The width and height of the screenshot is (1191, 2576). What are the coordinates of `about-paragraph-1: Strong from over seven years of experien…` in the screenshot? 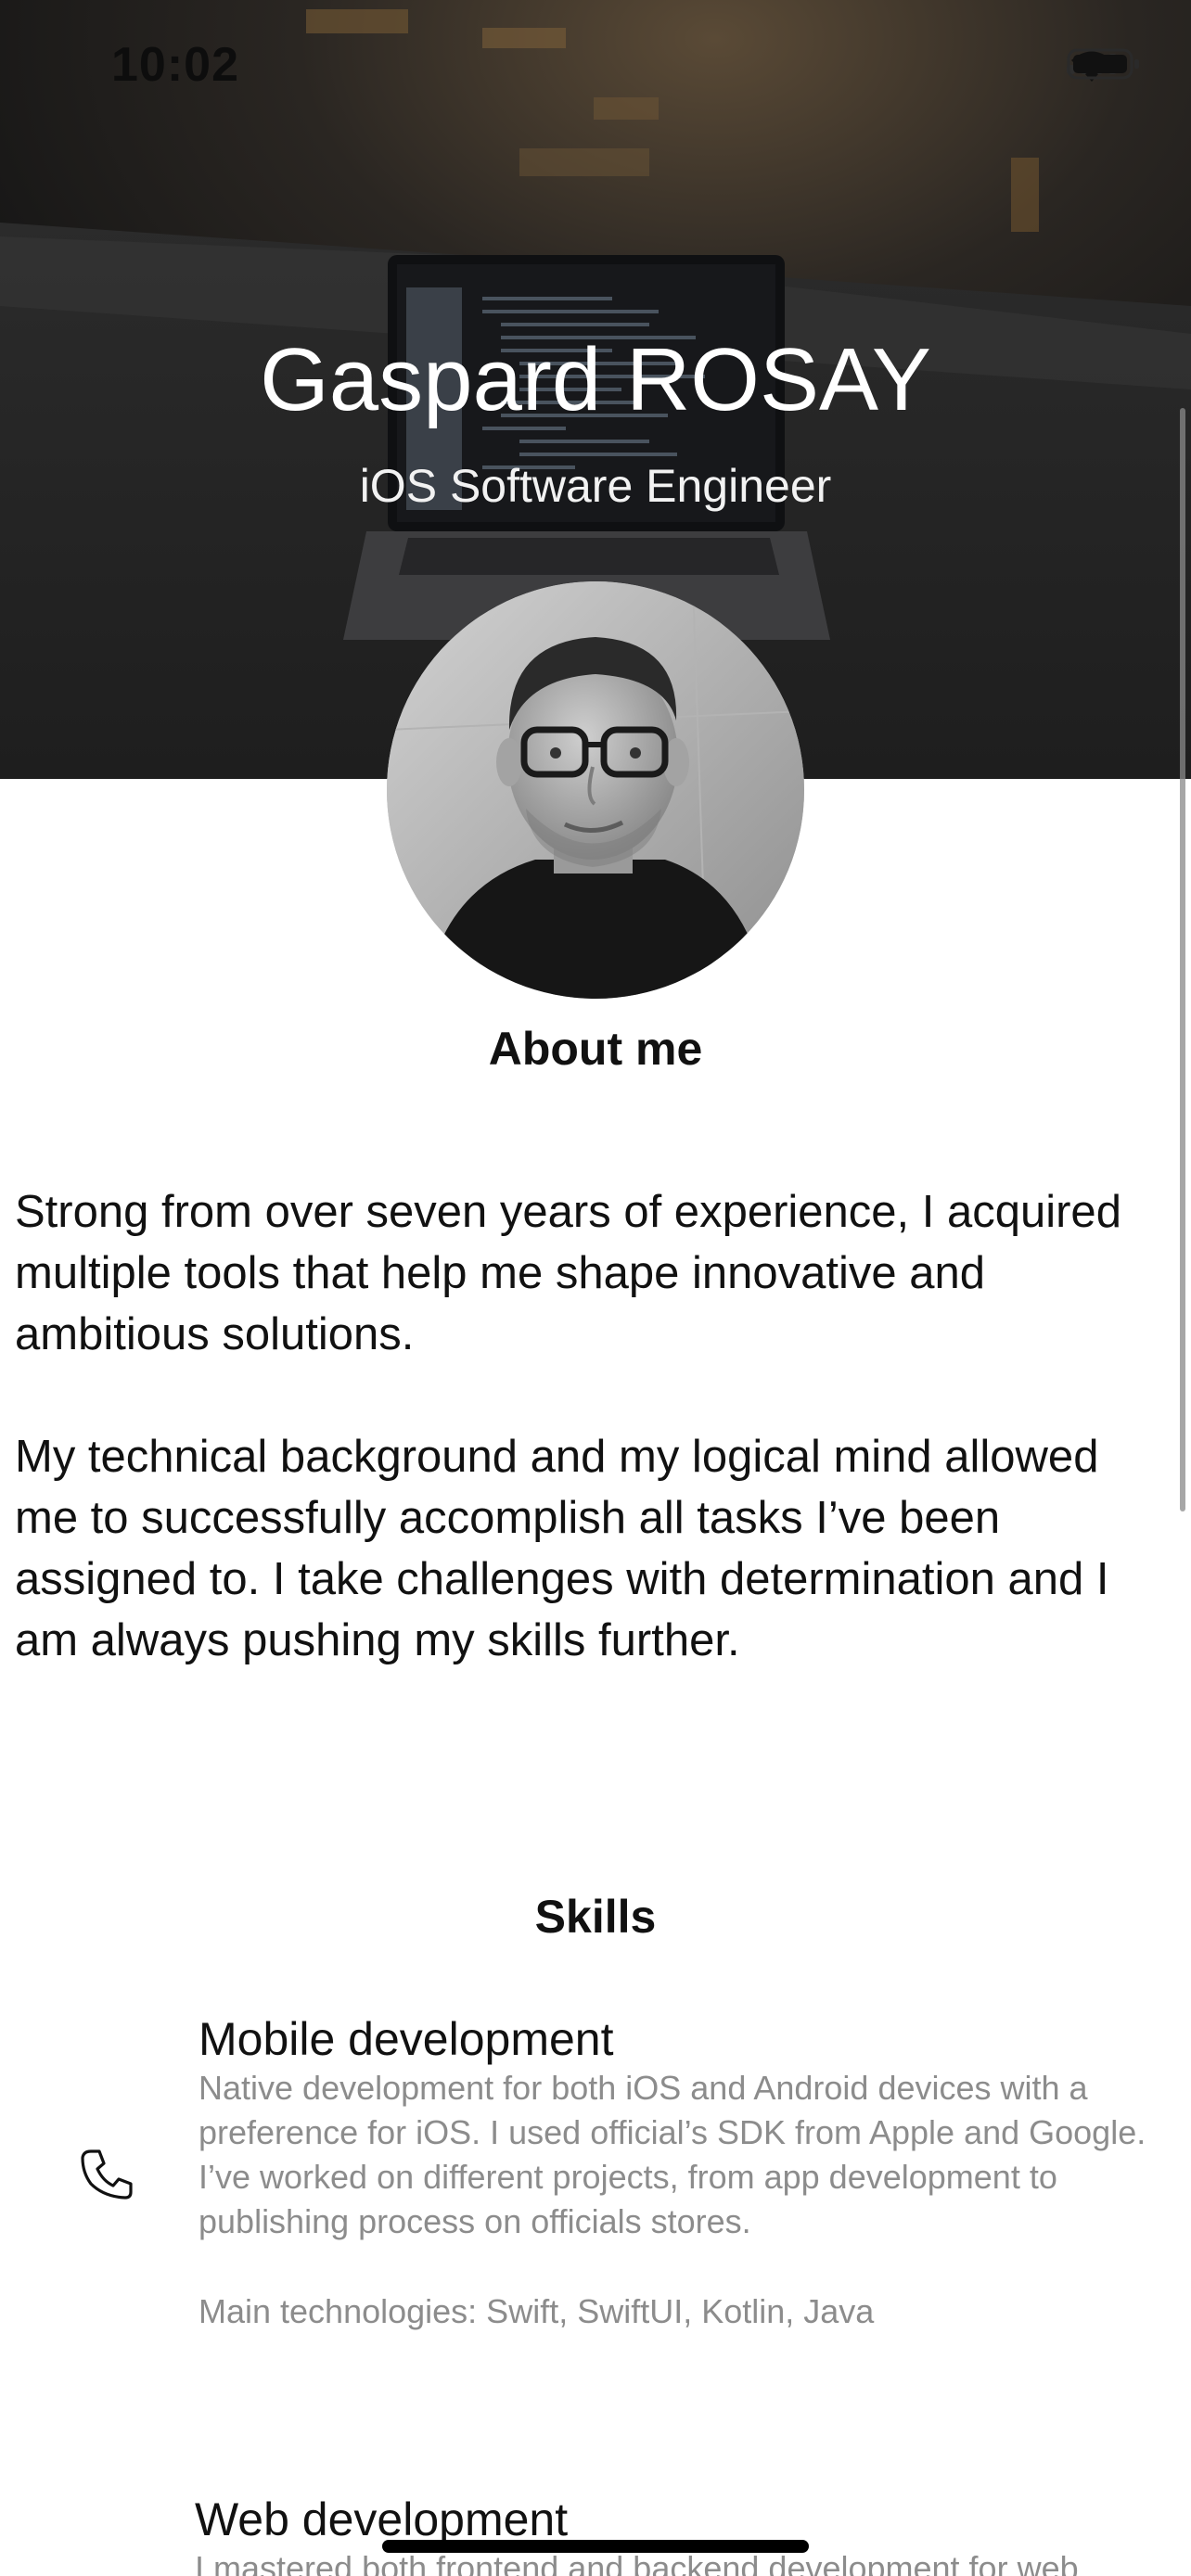 It's located at (568, 1273).